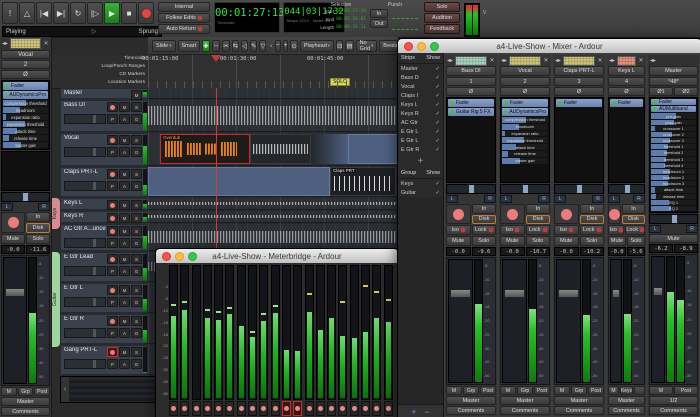 The width and height of the screenshot is (700, 417). What do you see at coordinates (254, 45) in the screenshot?
I see `draw-tool: ✎` at bounding box center [254, 45].